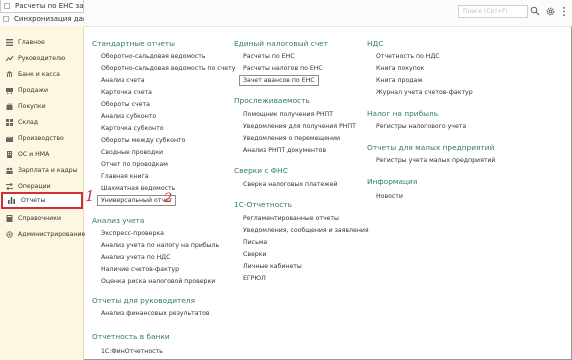  What do you see at coordinates (153, 56) in the screenshot?
I see `report-link: Оборотно-сальдовая ведомость` at bounding box center [153, 56].